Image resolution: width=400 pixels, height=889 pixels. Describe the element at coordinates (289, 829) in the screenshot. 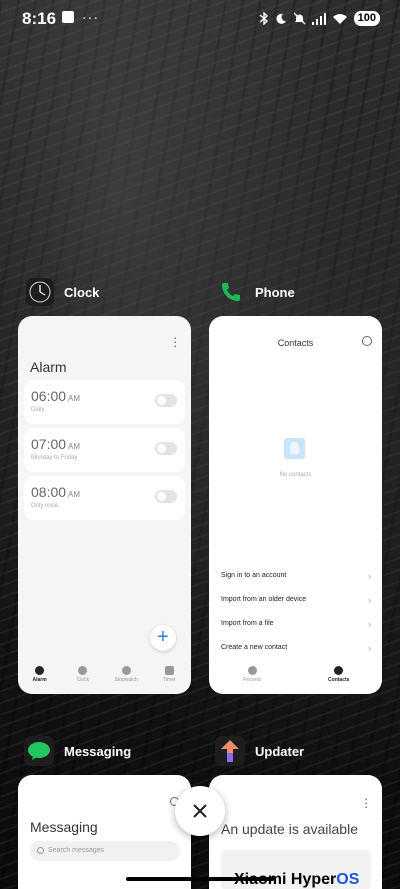

I see `update-available-title: An update is available` at that location.